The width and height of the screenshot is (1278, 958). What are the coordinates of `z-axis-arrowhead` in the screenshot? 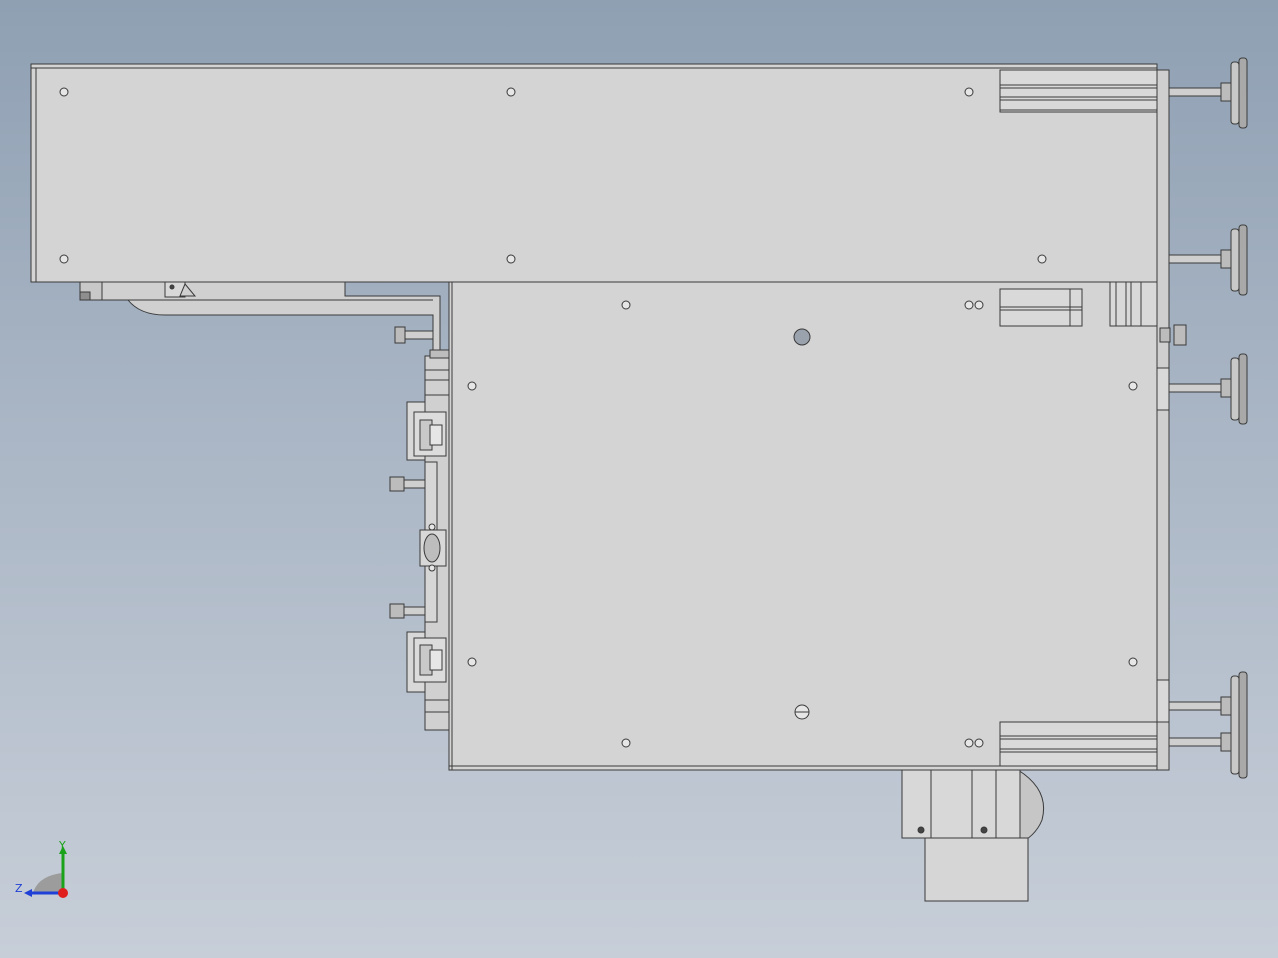 It's located at (28, 893).